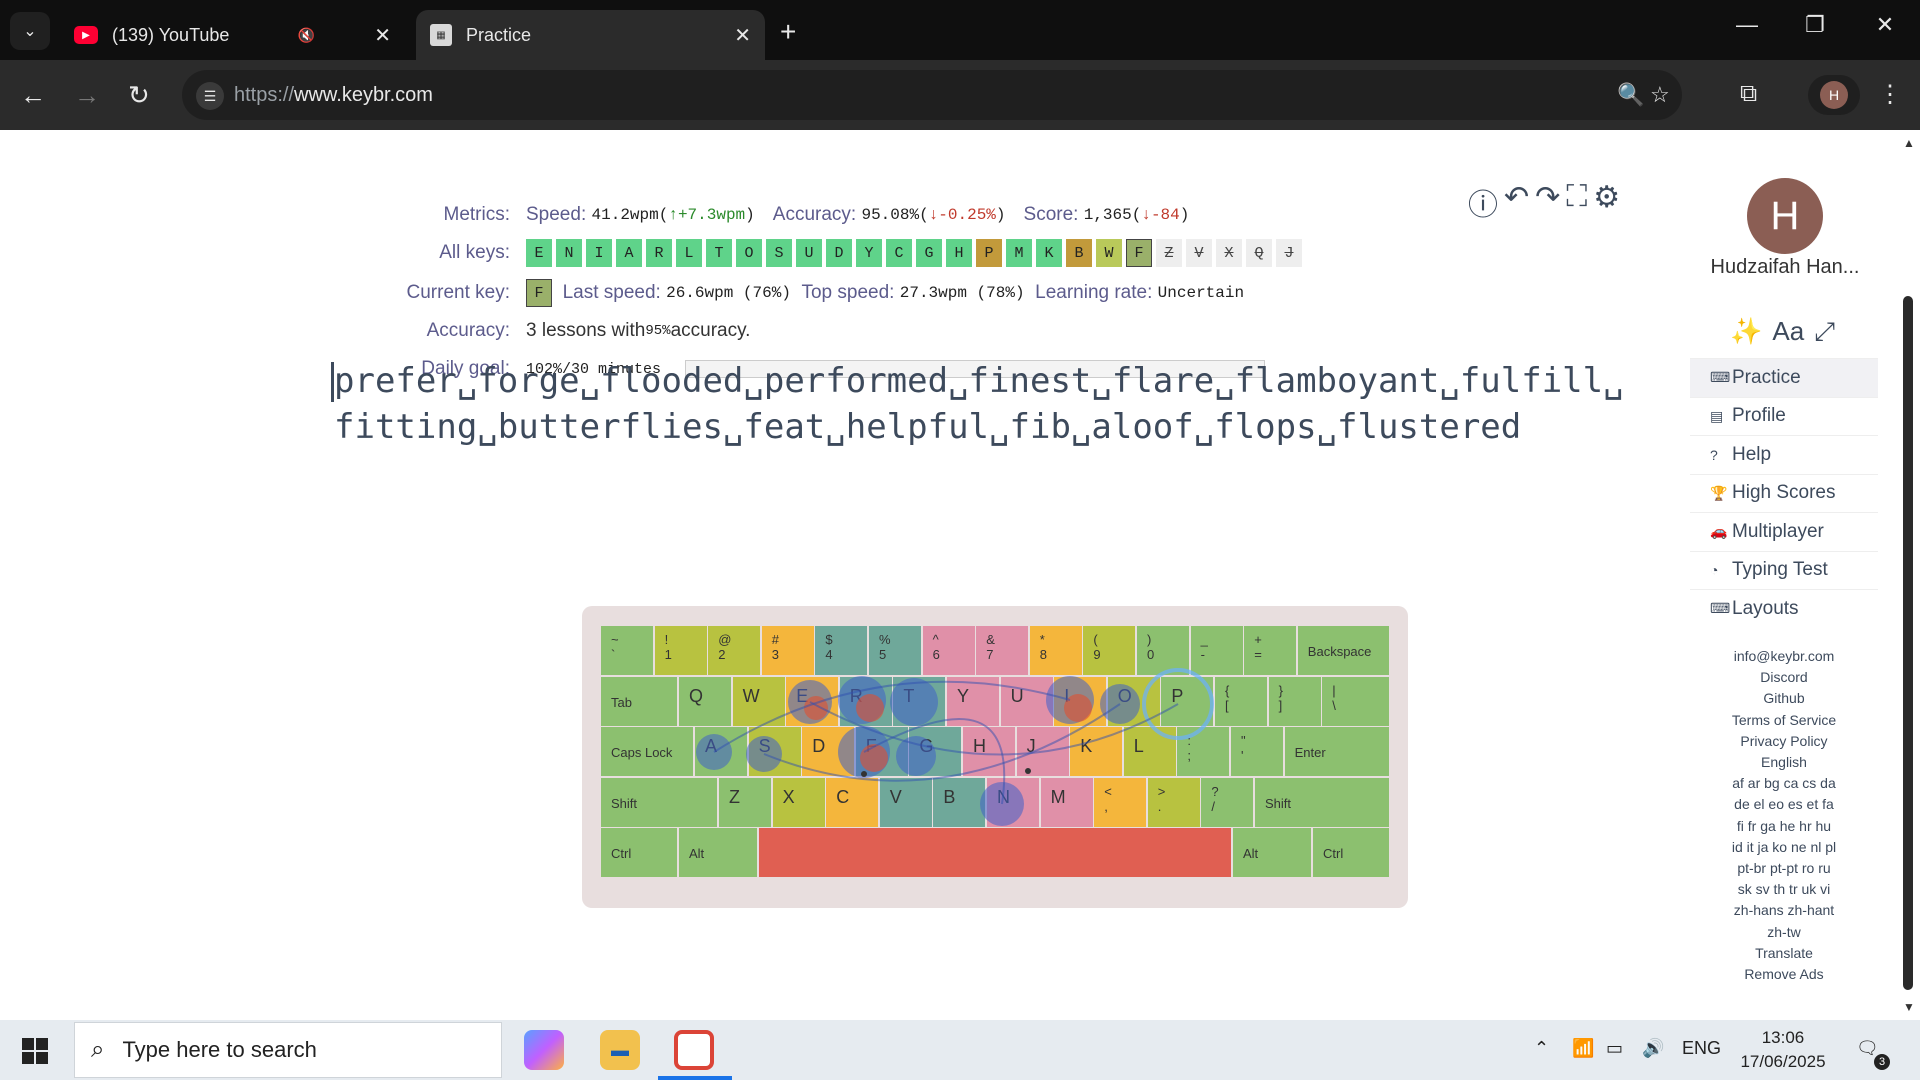  I want to click on fullscreen-icon: ⛶, so click(1576, 202).